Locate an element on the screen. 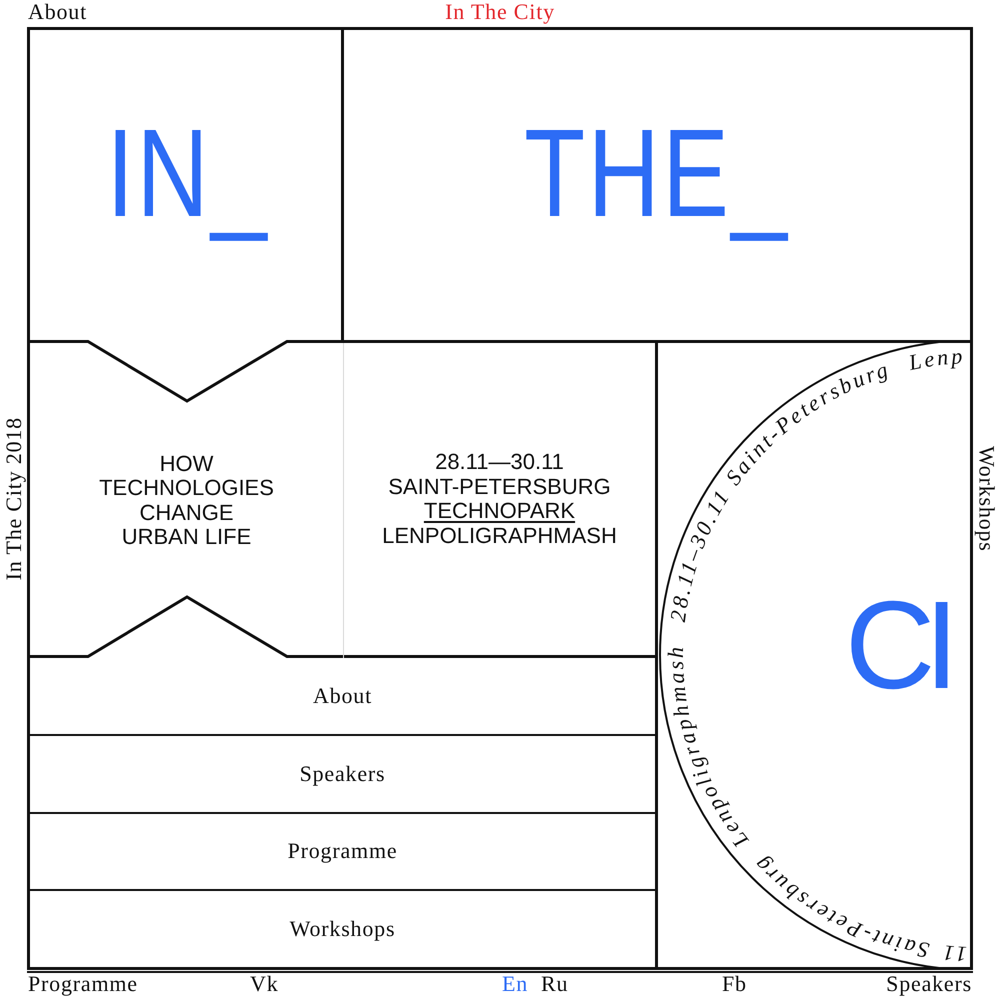 The image size is (1000, 1000). footer-link: Vk is located at coordinates (264, 983).